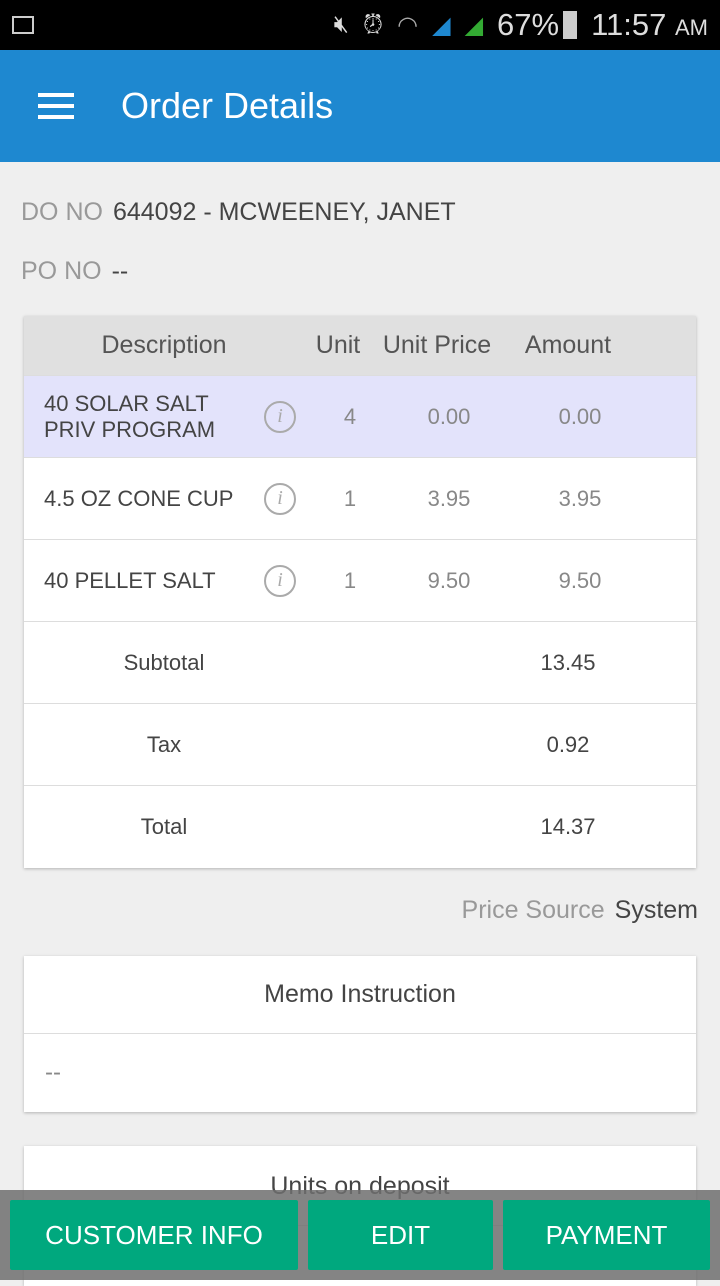 This screenshot has width=720, height=1286. Describe the element at coordinates (284, 212) in the screenshot. I see `do-value: 644092 - MCWEENEY, JANET` at that location.